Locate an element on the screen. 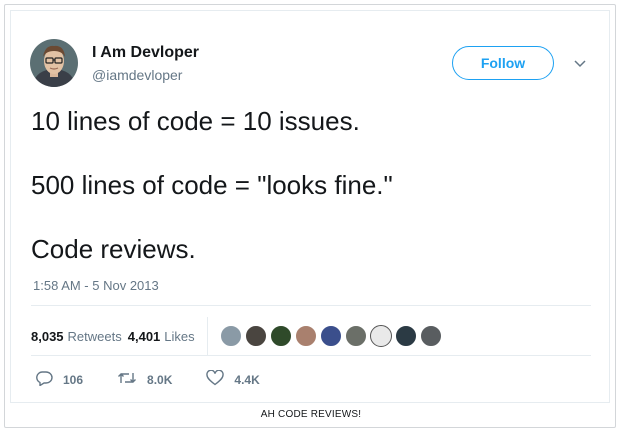 The width and height of the screenshot is (622, 434). reply-icon is located at coordinates (44, 380).